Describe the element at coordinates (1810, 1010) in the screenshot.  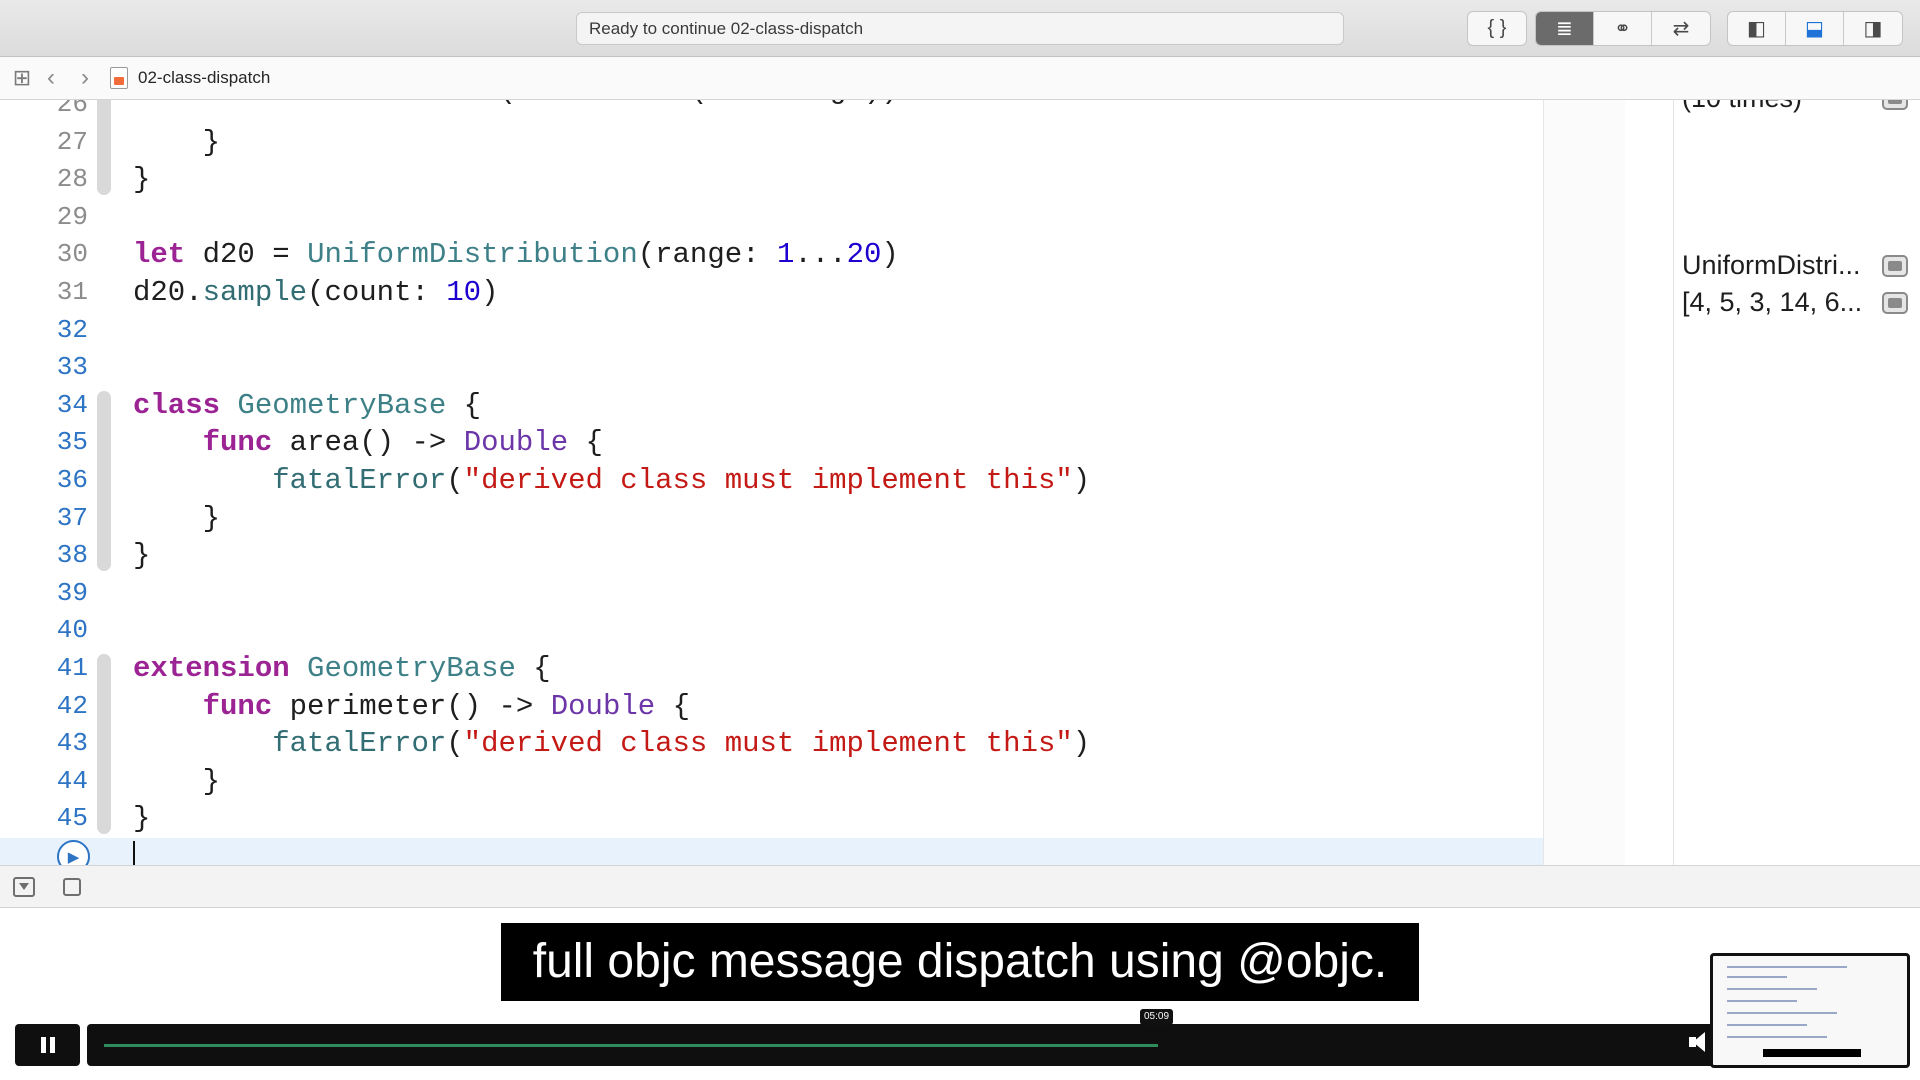
I see `video-preview-thumbnail` at that location.